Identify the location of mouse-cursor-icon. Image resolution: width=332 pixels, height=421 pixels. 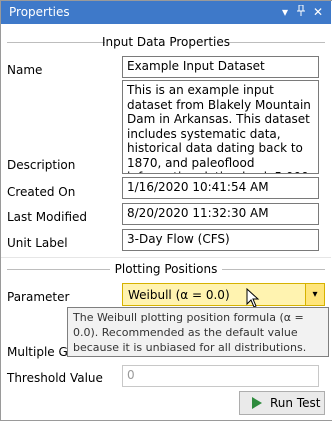
(253, 298).